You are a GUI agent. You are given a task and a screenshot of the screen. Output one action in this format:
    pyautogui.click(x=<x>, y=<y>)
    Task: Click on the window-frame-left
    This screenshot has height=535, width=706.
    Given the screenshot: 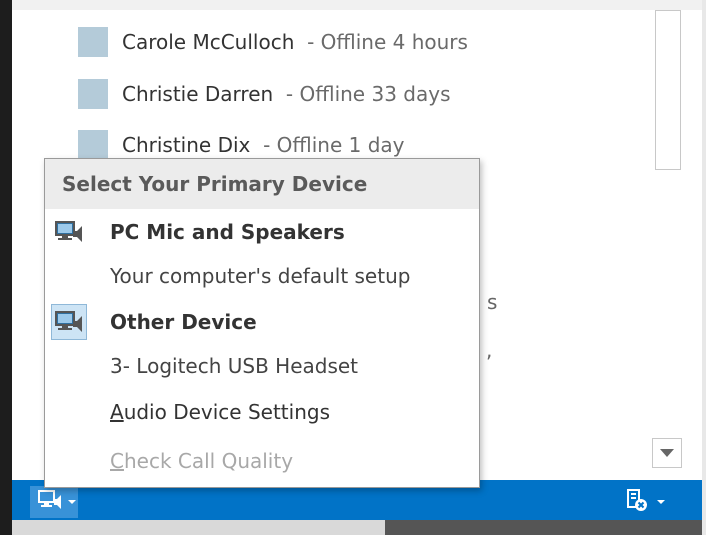 What is the action you would take?
    pyautogui.click(x=6, y=267)
    